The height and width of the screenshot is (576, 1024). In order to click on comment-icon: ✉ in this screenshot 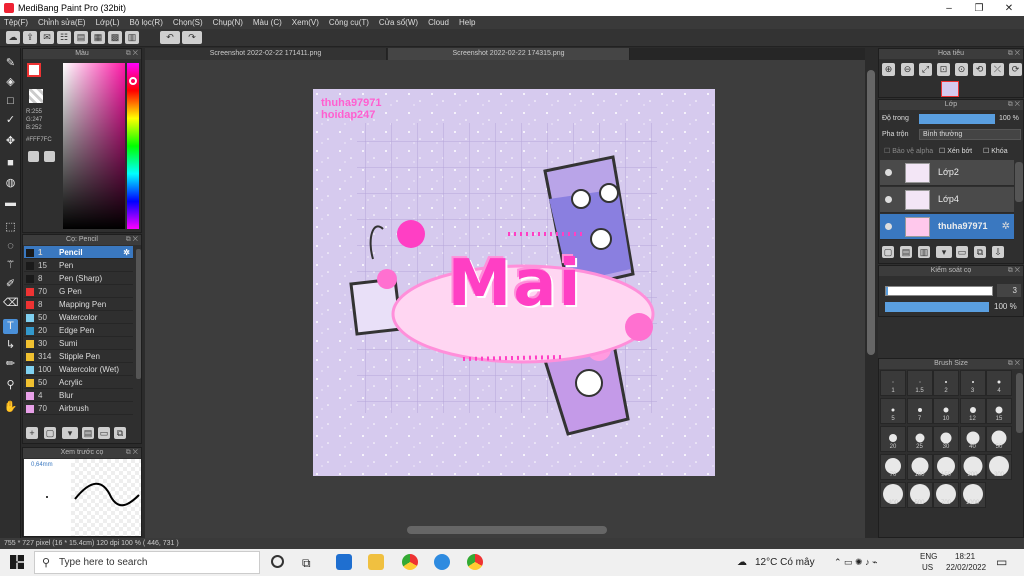, I will do `click(47, 37)`.